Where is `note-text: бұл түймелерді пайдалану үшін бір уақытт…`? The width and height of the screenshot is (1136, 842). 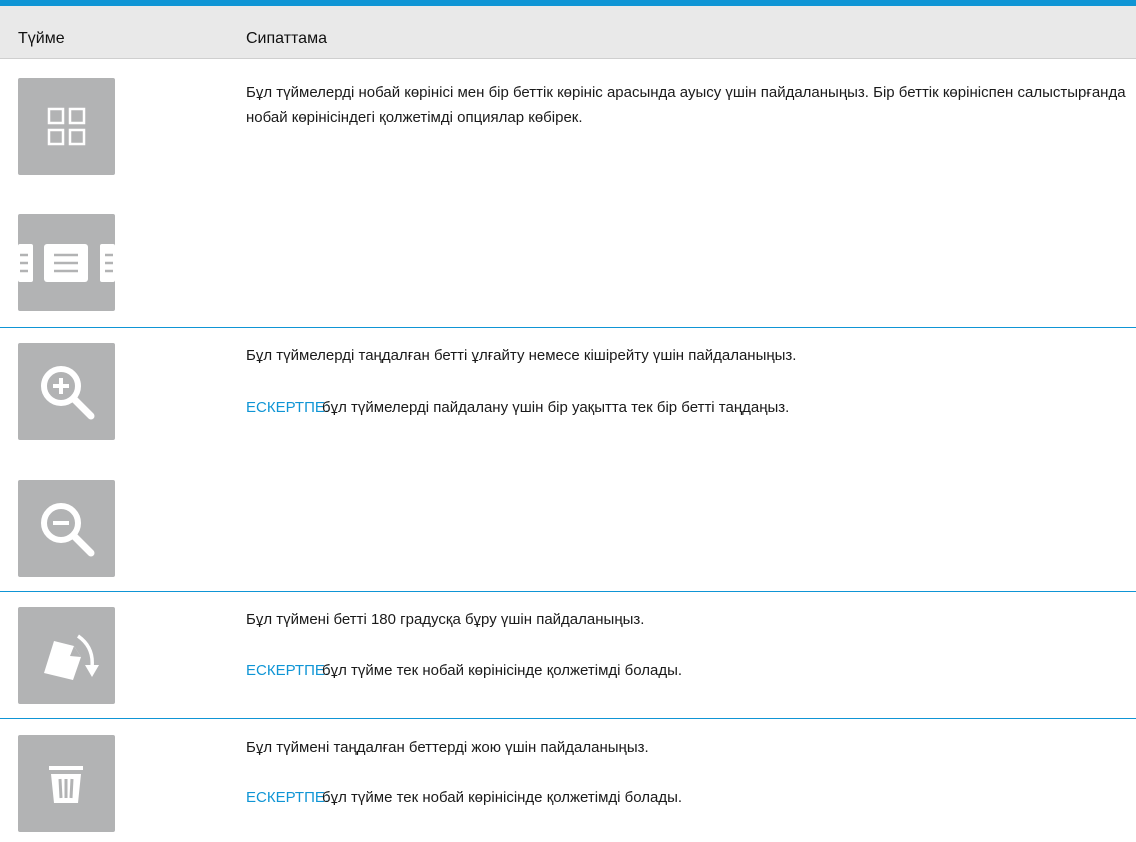
note-text: бұл түймелерді пайдалану үшін бір уақытт… is located at coordinates (556, 407).